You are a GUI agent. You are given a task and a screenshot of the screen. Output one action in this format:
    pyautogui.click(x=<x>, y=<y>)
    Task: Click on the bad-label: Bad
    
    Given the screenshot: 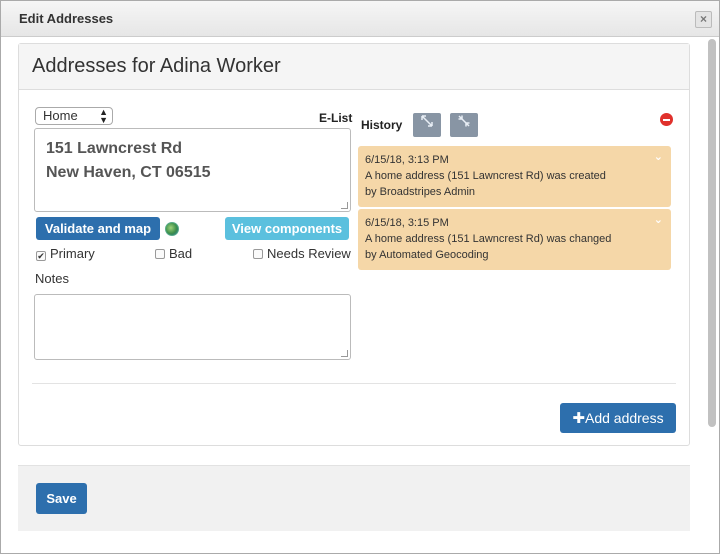 What is the action you would take?
    pyautogui.click(x=181, y=253)
    